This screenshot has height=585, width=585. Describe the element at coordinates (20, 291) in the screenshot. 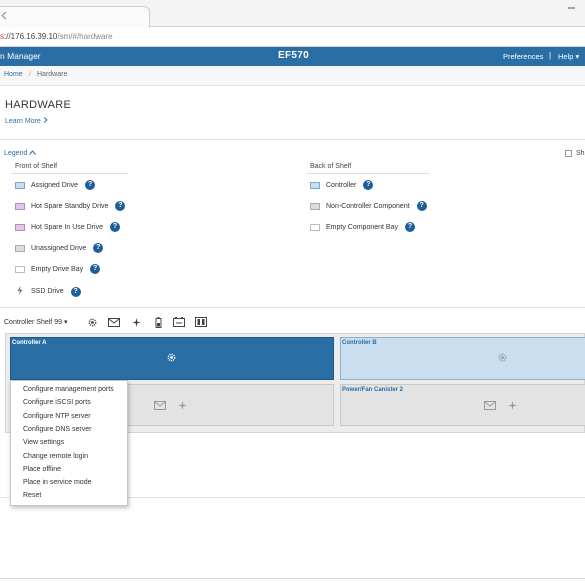

I see `bolt-icon` at that location.